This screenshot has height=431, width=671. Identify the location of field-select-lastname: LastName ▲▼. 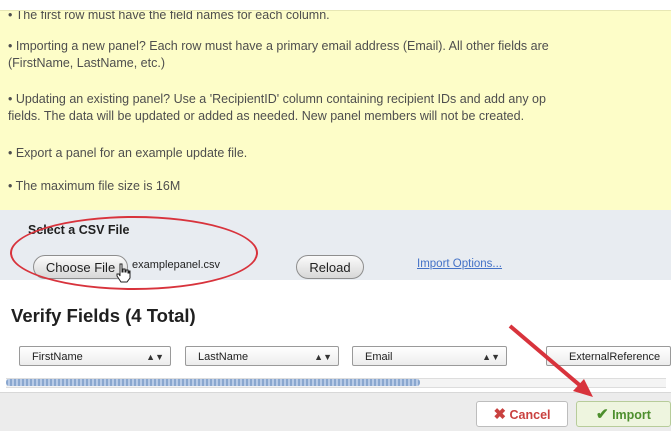
(262, 356).